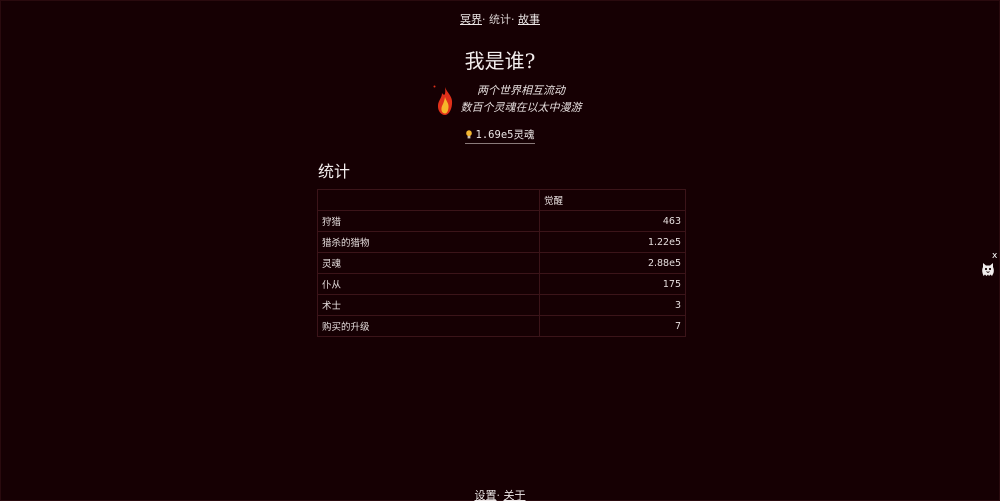 This screenshot has height=501, width=1000. Describe the element at coordinates (524, 135) in the screenshot. I see `soul-unit: 灵魂` at that location.